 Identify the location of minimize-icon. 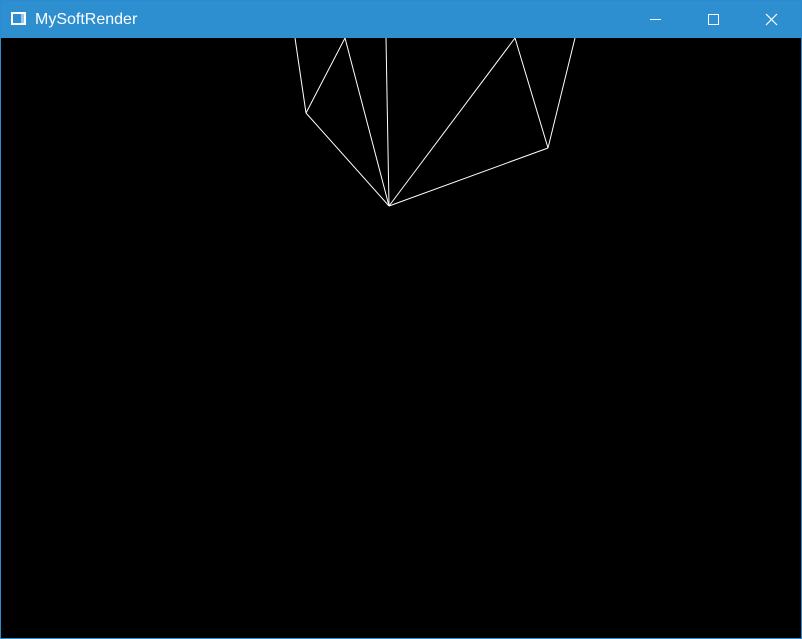
(655, 19).